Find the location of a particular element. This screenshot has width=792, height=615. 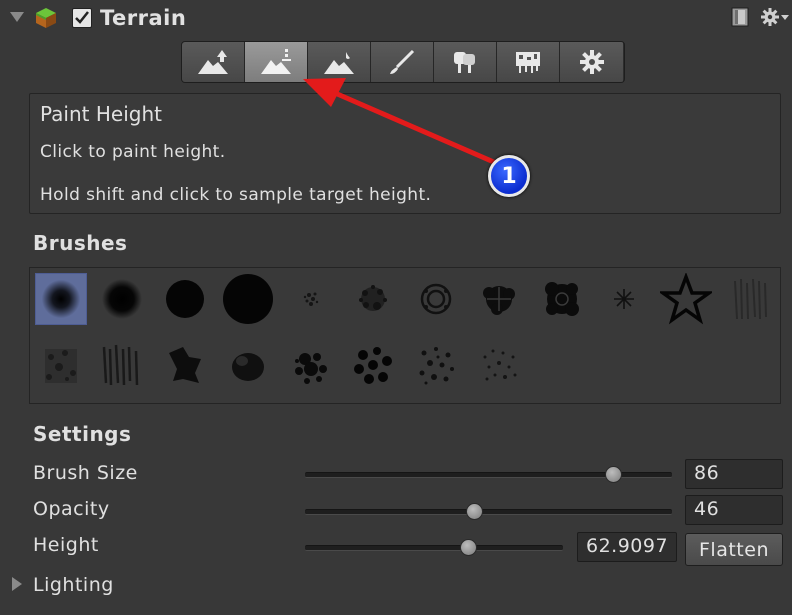

paintbrush-icon is located at coordinates (402, 61).